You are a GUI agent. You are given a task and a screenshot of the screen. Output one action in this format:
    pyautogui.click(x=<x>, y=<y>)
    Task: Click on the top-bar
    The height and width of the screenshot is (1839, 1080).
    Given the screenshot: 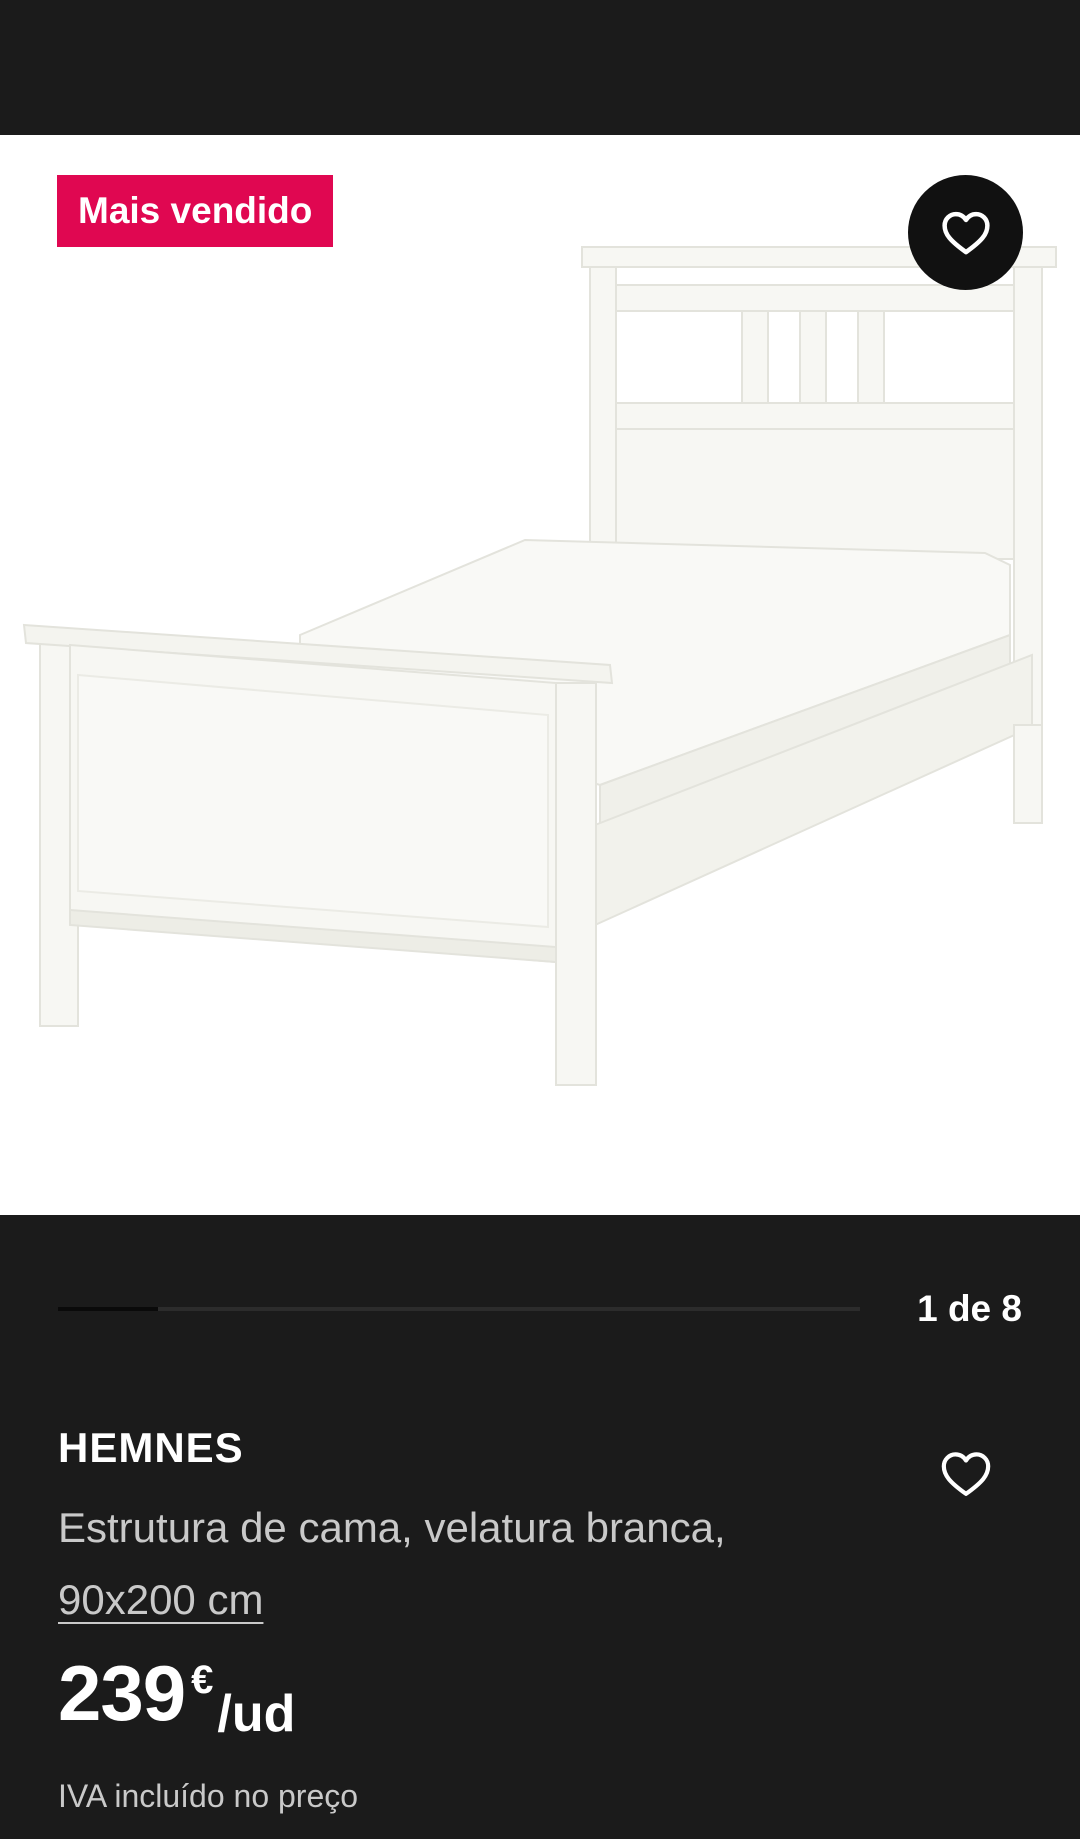 What is the action you would take?
    pyautogui.click(x=540, y=67)
    